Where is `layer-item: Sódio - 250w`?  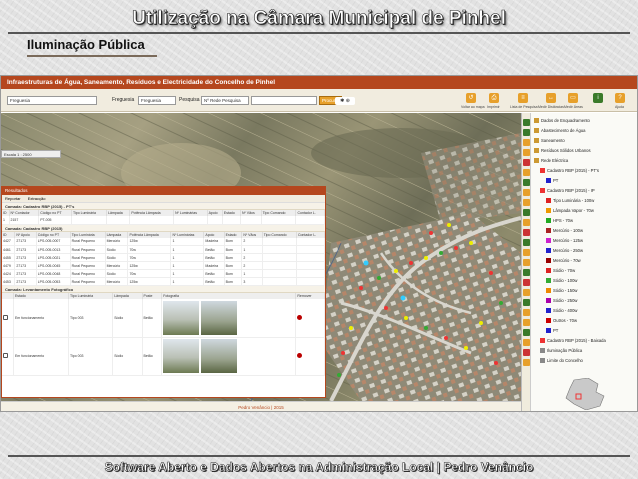
layer-item: Sódio - 250w is located at coordinates (561, 301).